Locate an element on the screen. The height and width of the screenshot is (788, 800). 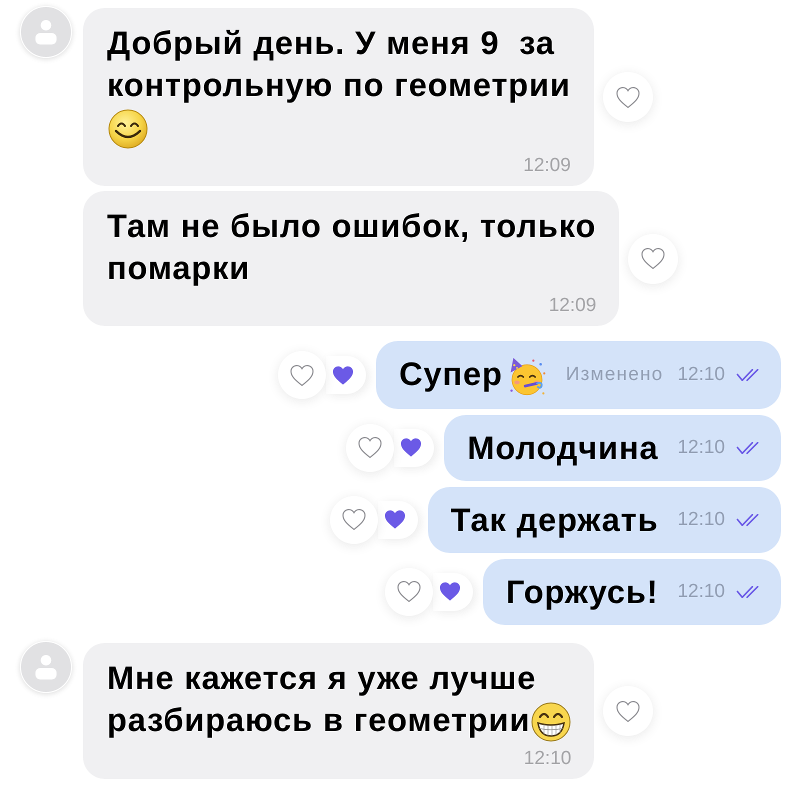
message-text: Супер is located at coordinates (451, 374).